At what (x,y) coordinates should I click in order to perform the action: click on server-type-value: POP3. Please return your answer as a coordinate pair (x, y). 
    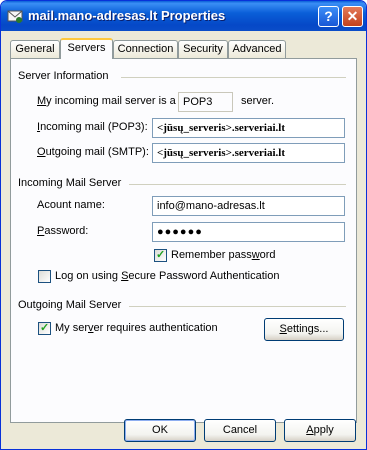
    Looking at the image, I should click on (205, 102).